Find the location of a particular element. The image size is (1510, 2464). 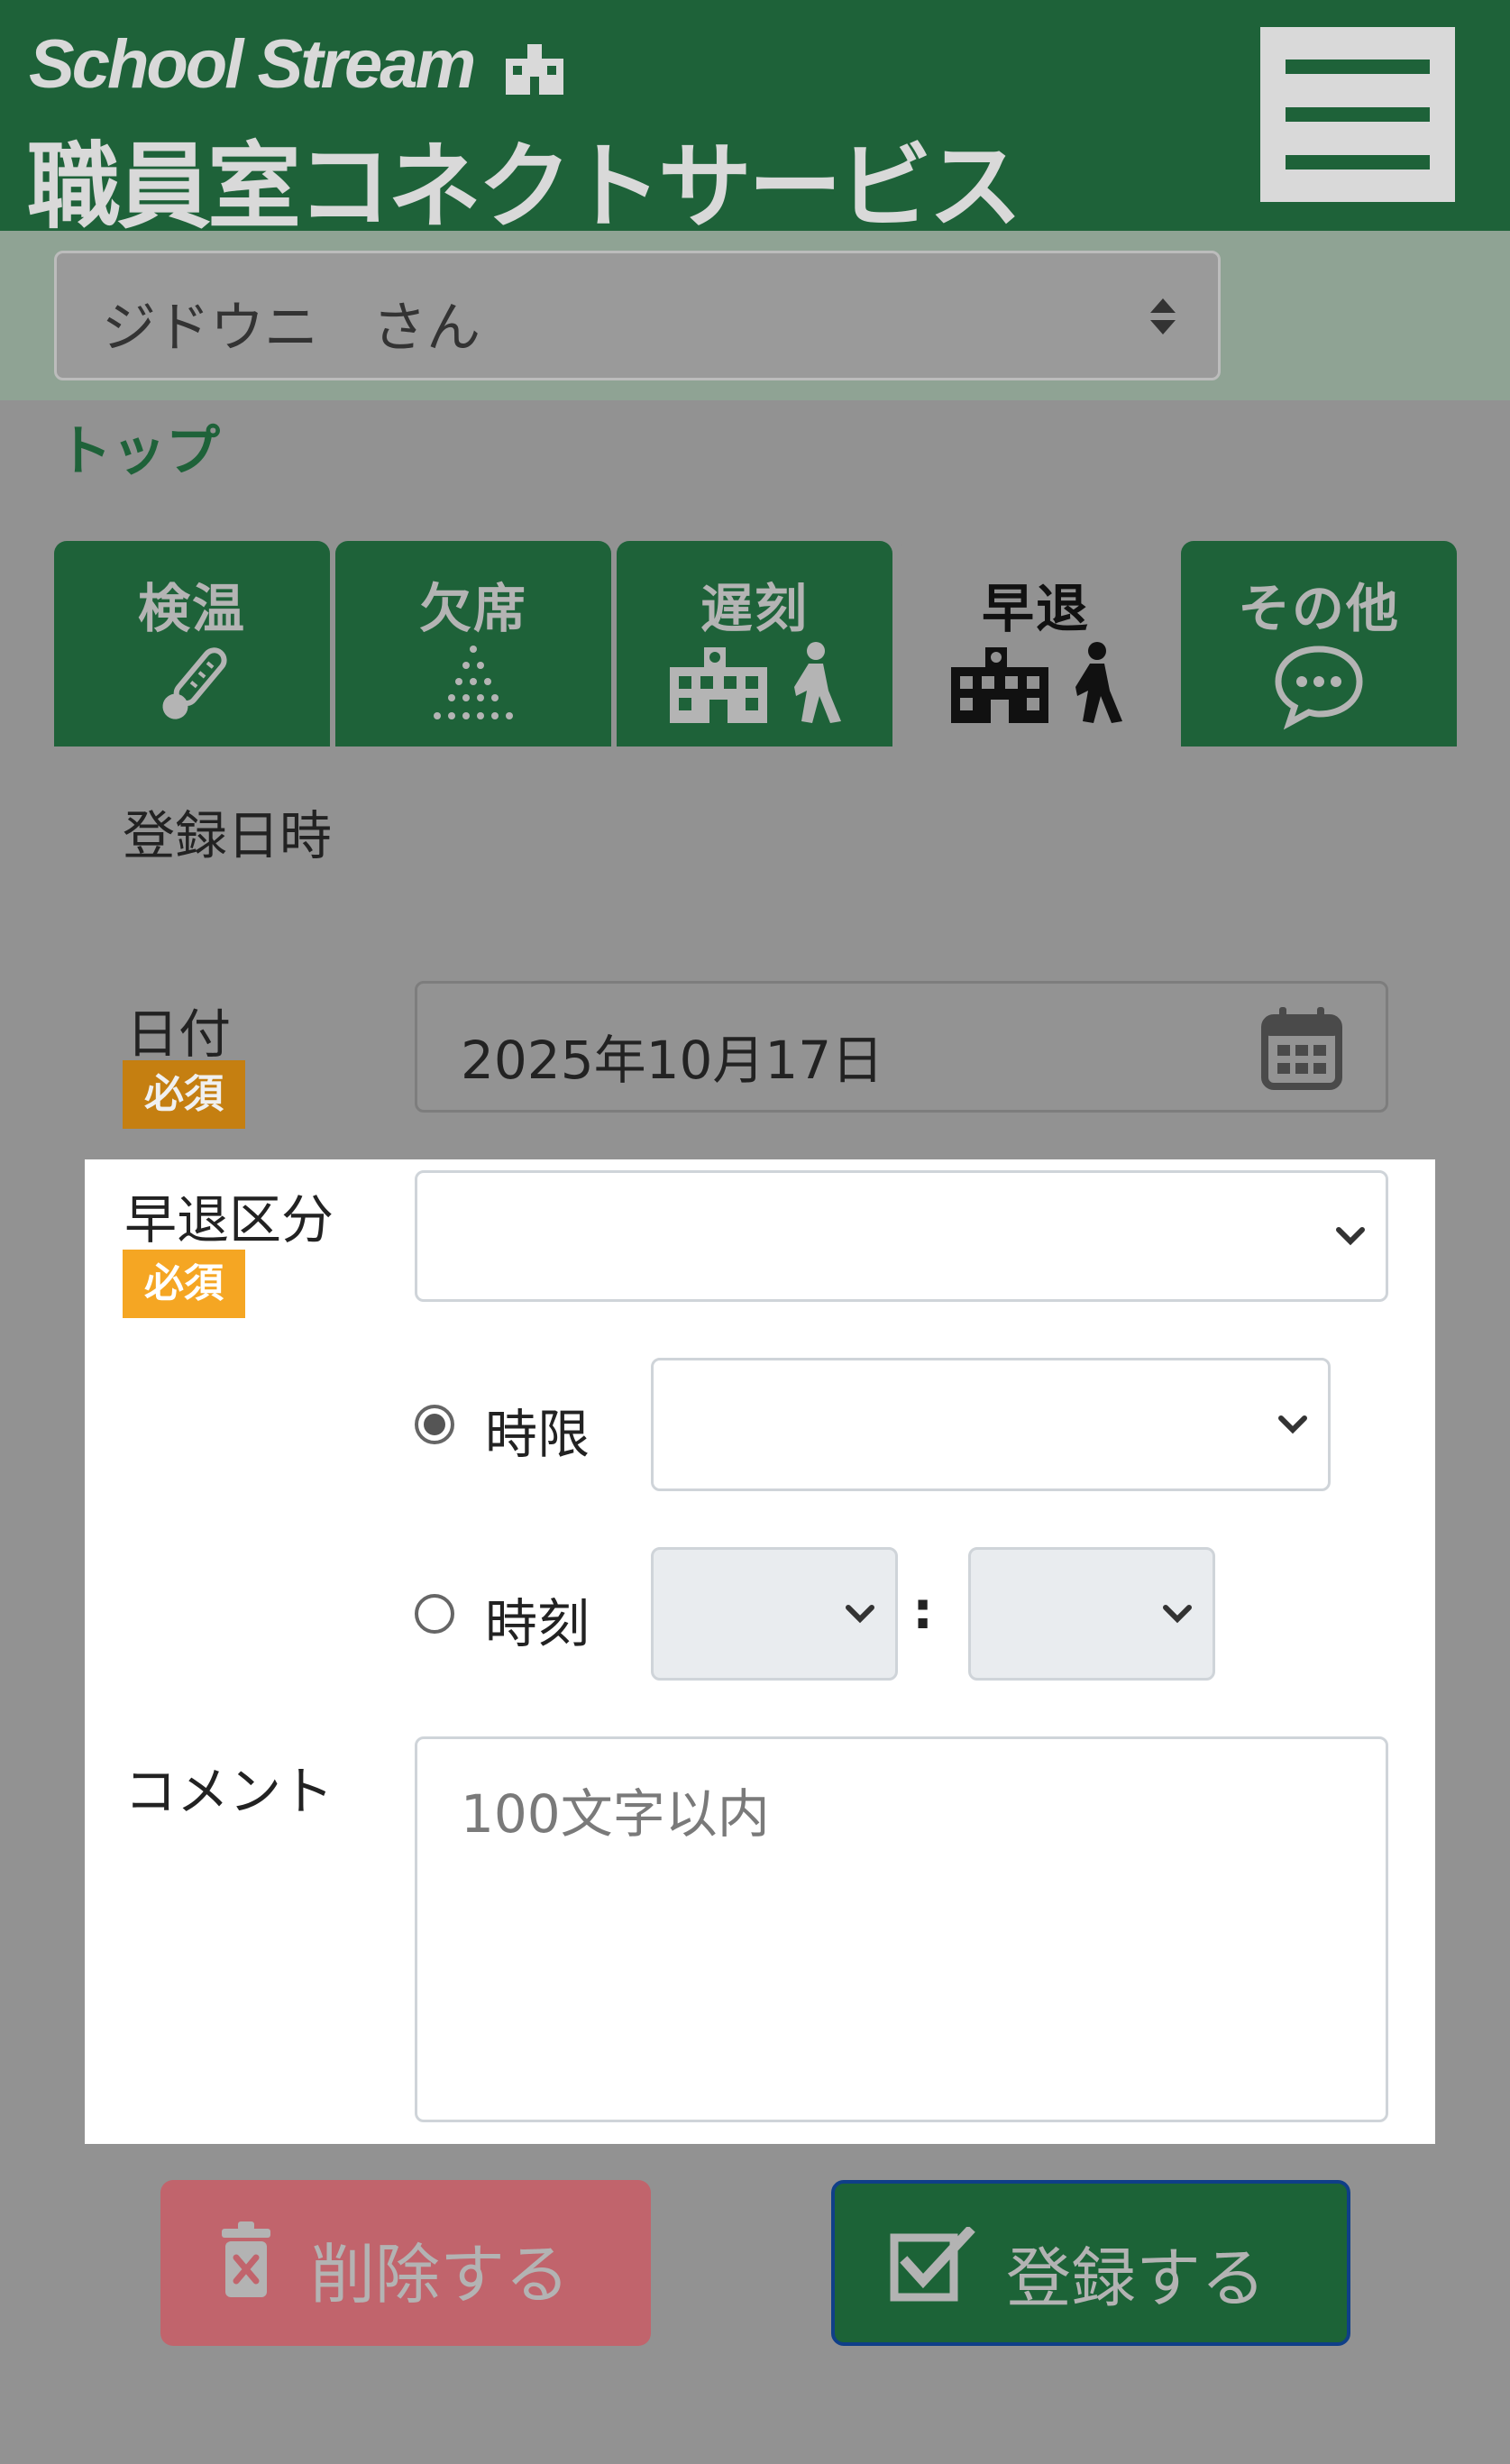

dots-triangle-icon is located at coordinates (474, 682).